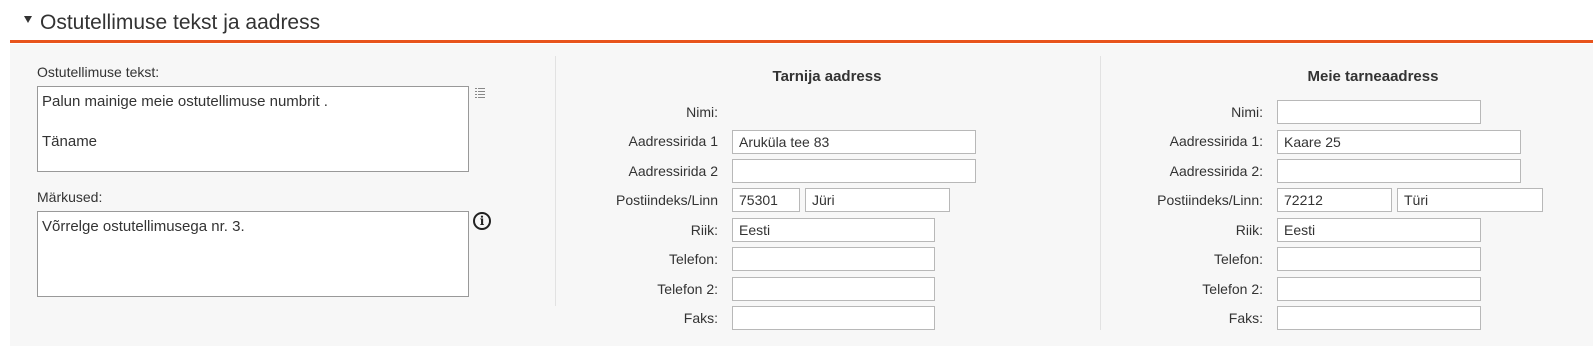 The width and height of the screenshot is (1593, 358). Describe the element at coordinates (833, 259) in the screenshot. I see `supplier-phone-field` at that location.